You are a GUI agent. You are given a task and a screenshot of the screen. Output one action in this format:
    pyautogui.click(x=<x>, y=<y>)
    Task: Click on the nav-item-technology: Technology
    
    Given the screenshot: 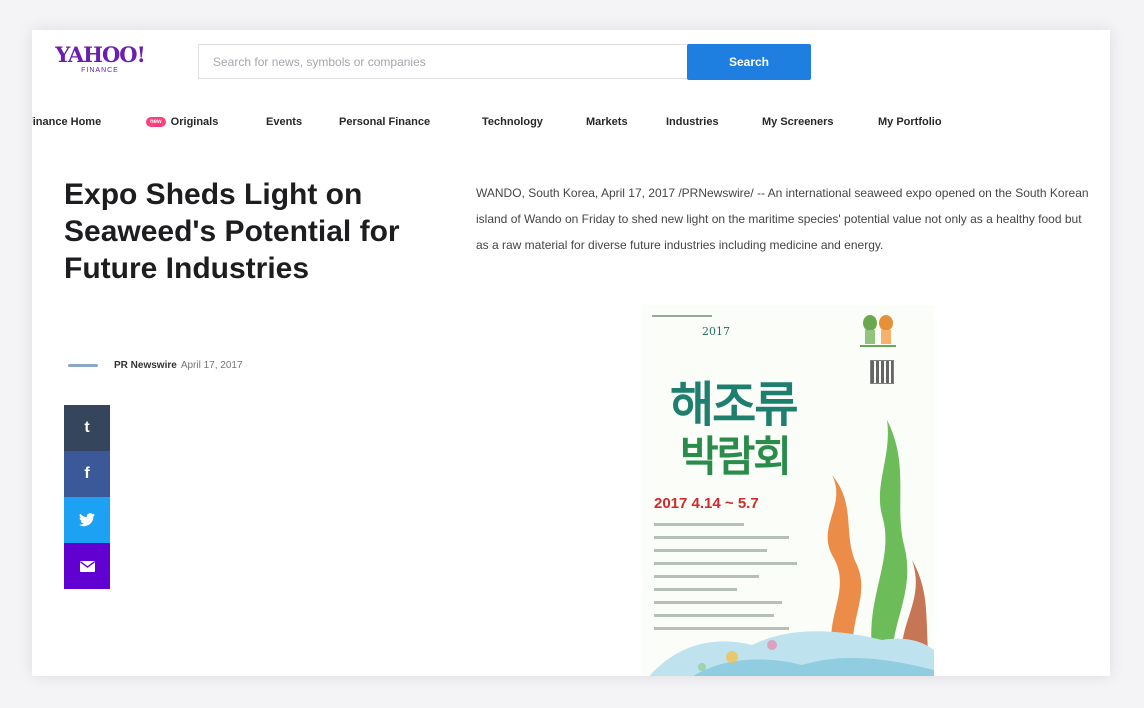 What is the action you would take?
    pyautogui.click(x=512, y=122)
    